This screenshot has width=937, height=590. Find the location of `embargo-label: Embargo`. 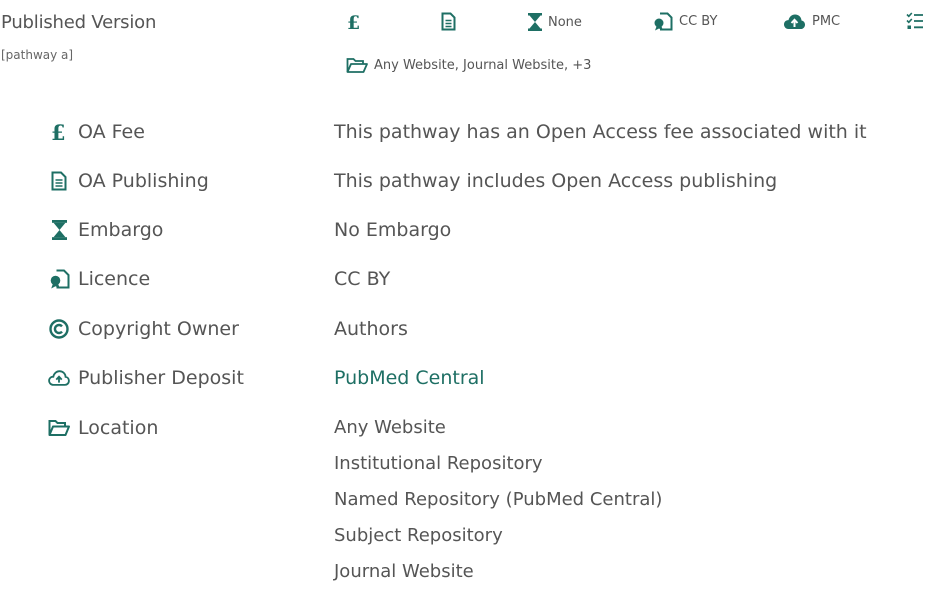

embargo-label: Embargo is located at coordinates (105, 230).